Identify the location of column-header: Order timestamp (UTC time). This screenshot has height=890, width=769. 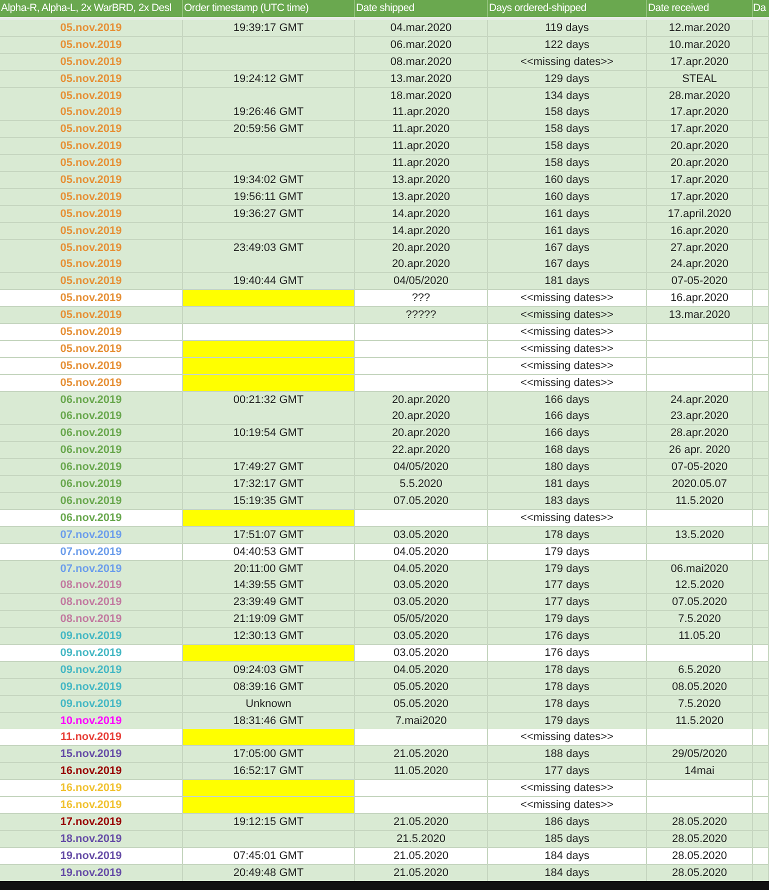
(269, 8).